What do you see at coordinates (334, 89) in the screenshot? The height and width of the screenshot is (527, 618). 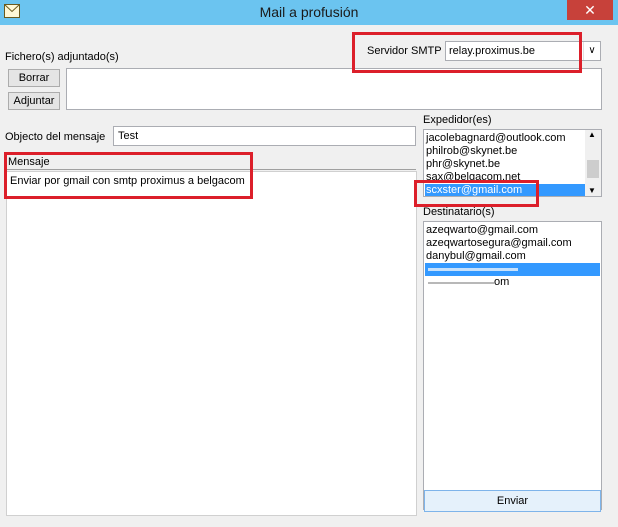 I see `attachments-list` at bounding box center [334, 89].